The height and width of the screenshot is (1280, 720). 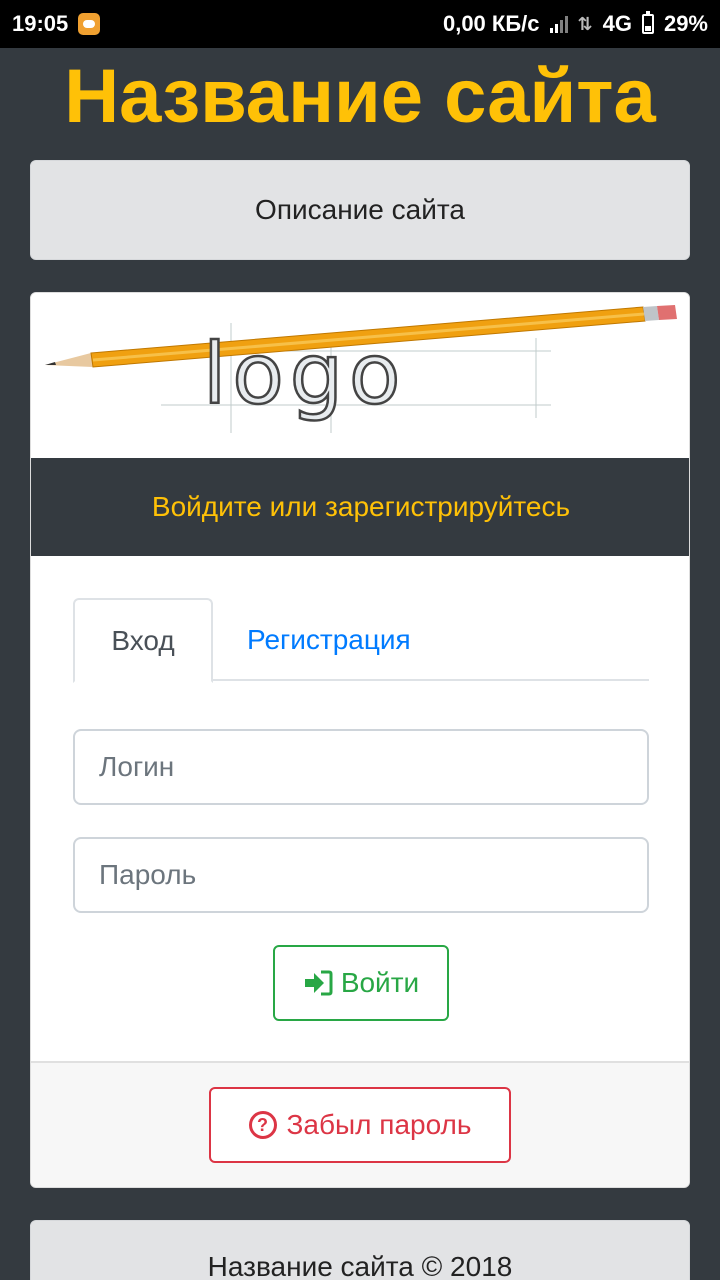 I want to click on tab-login: Вход, so click(x=143, y=640).